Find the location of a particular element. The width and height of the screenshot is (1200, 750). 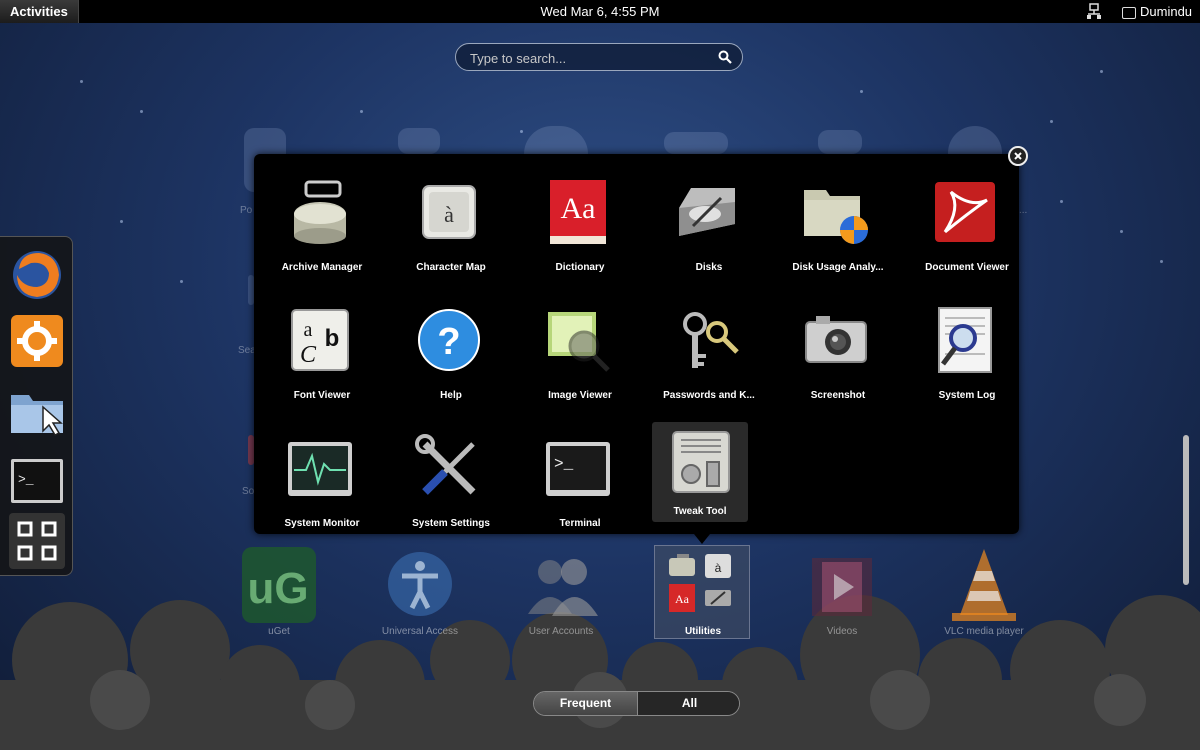

disk-usage-icon is located at coordinates (836, 217).